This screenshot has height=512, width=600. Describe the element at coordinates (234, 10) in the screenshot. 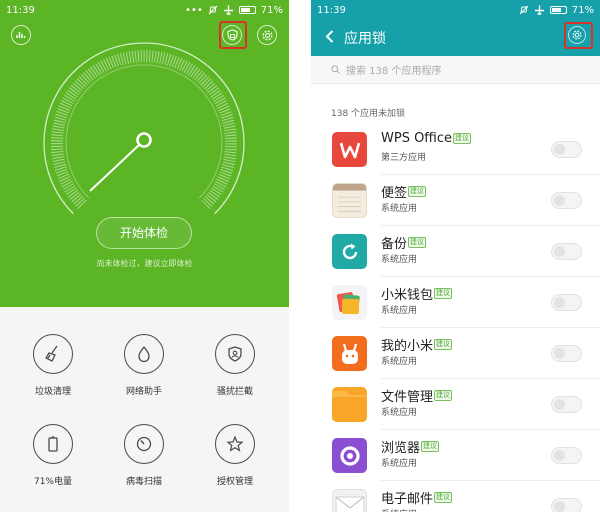

I see `status-icons: ••• 71%` at that location.